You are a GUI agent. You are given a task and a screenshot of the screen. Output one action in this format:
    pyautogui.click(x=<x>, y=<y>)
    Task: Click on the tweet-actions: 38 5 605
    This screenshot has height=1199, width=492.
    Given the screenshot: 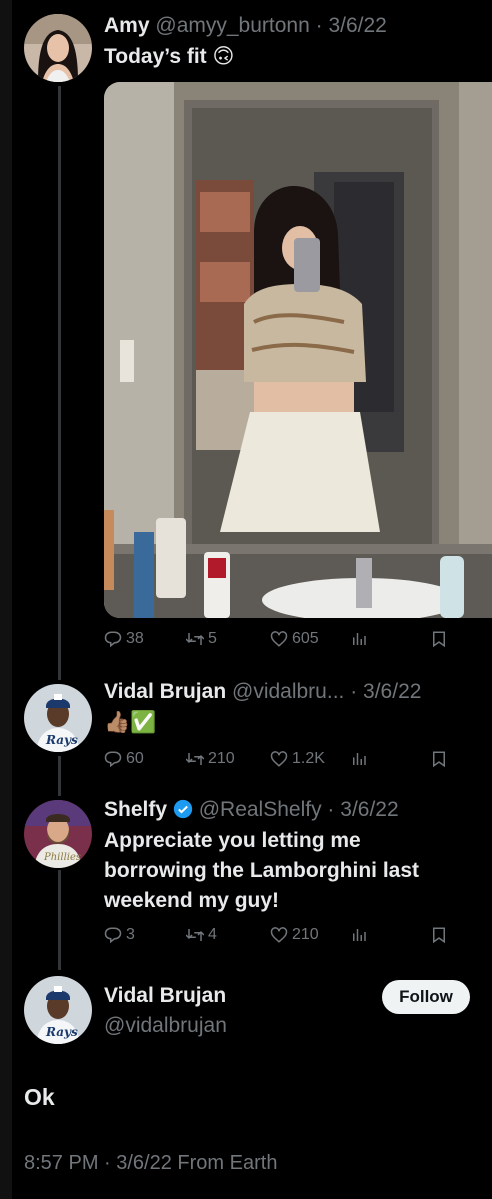 What is the action you would take?
    pyautogui.click(x=298, y=643)
    